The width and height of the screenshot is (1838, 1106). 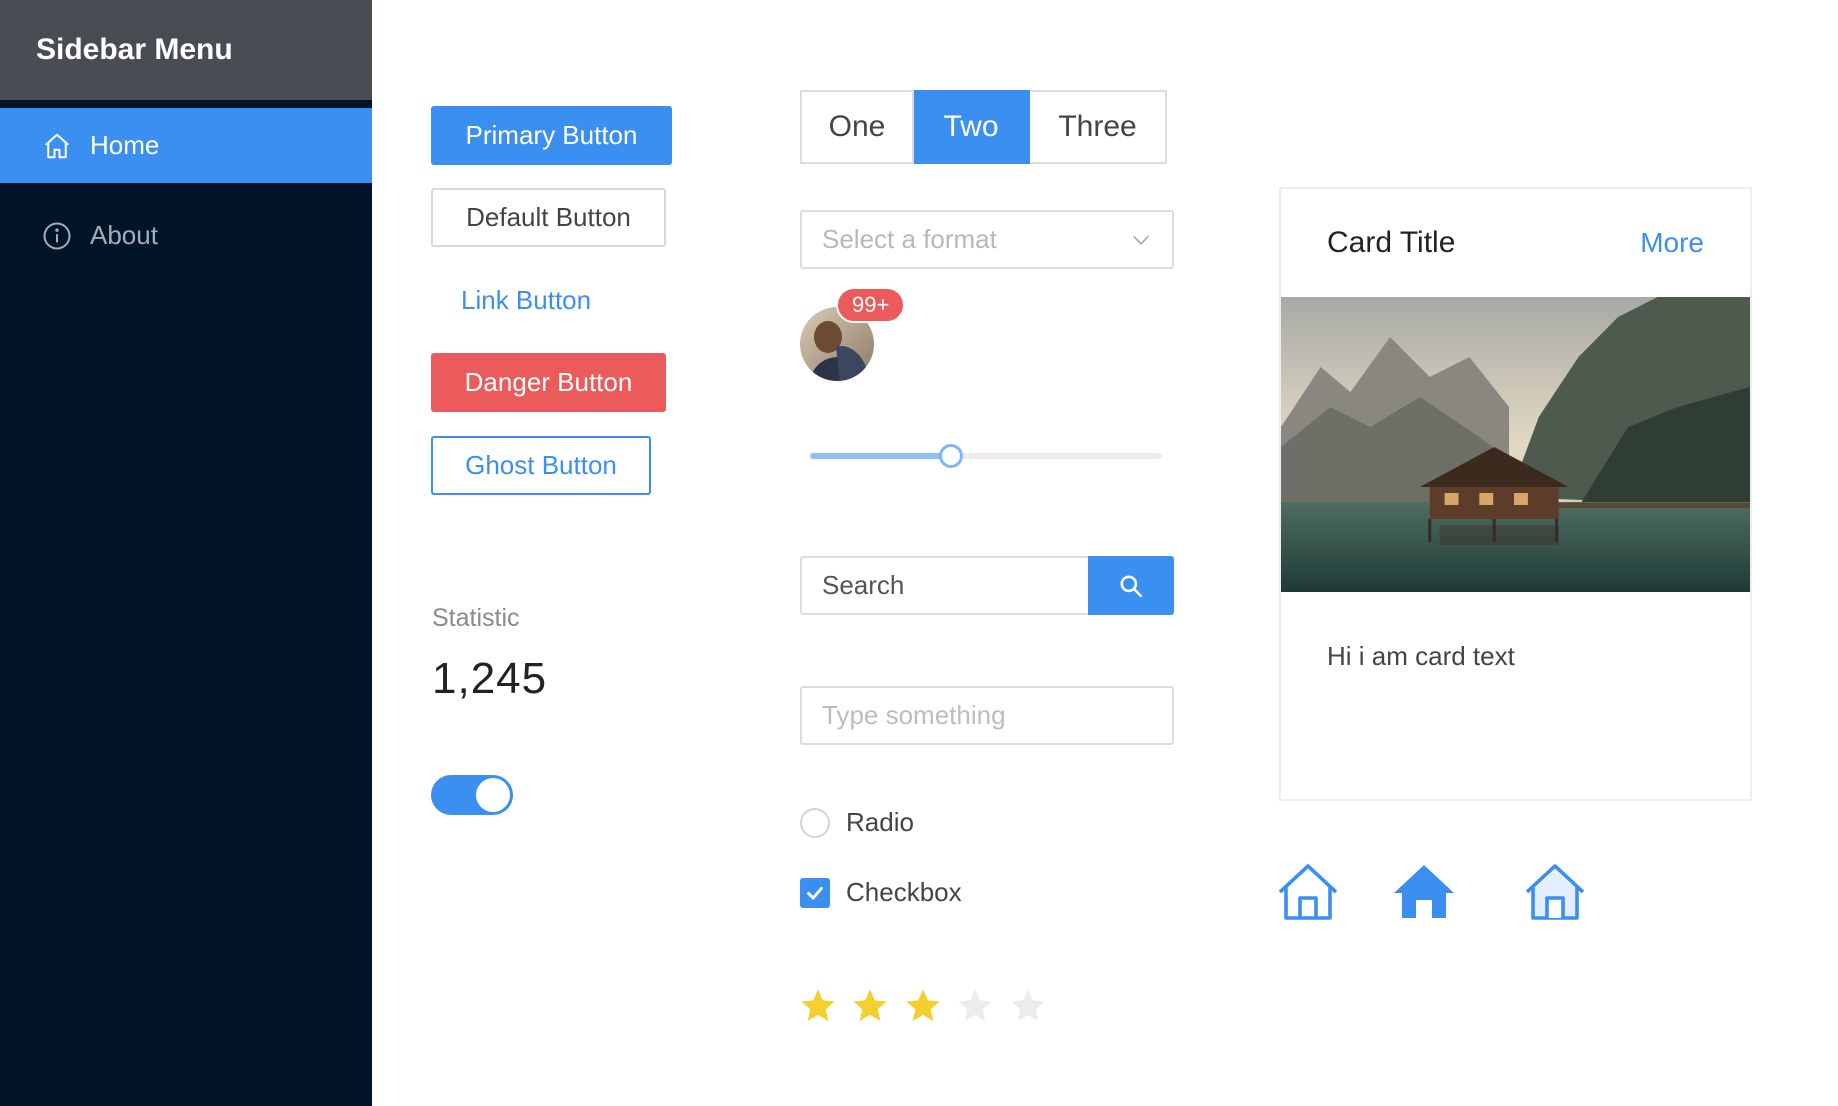 What do you see at coordinates (1515, 243) in the screenshot?
I see `card-header: Card Title More` at bounding box center [1515, 243].